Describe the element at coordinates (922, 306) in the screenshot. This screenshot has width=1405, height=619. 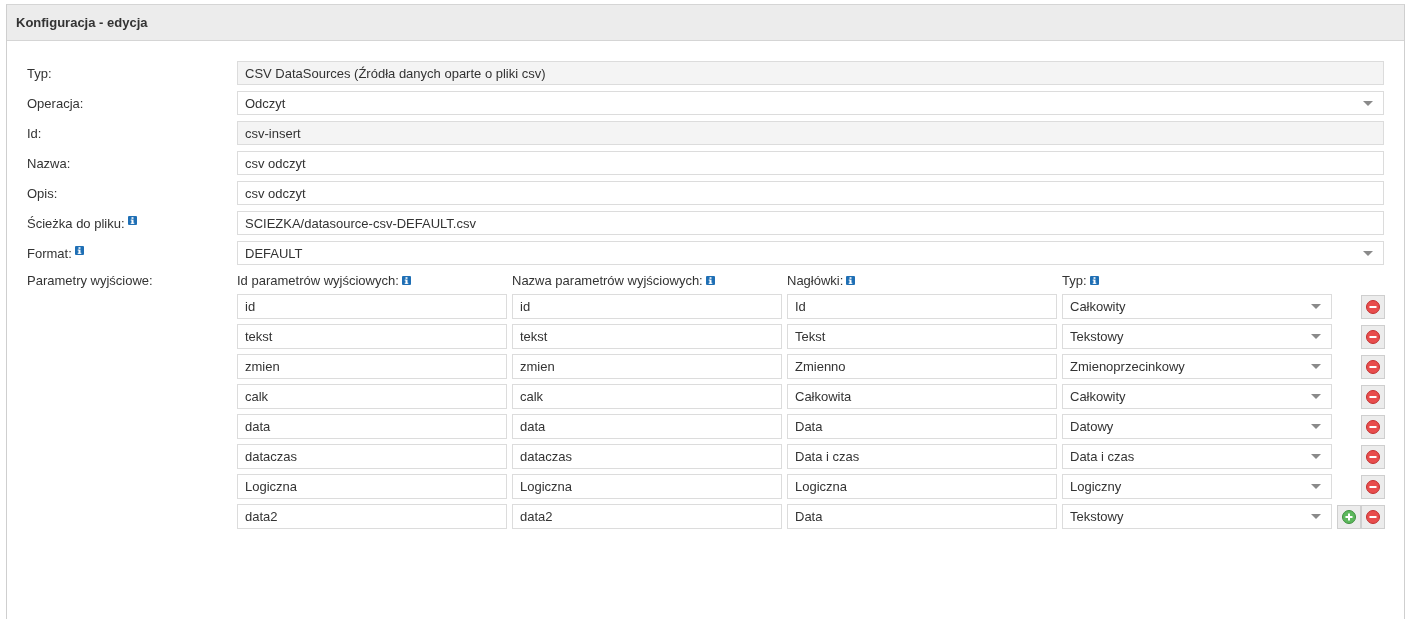
I see `input-field: Id` at that location.